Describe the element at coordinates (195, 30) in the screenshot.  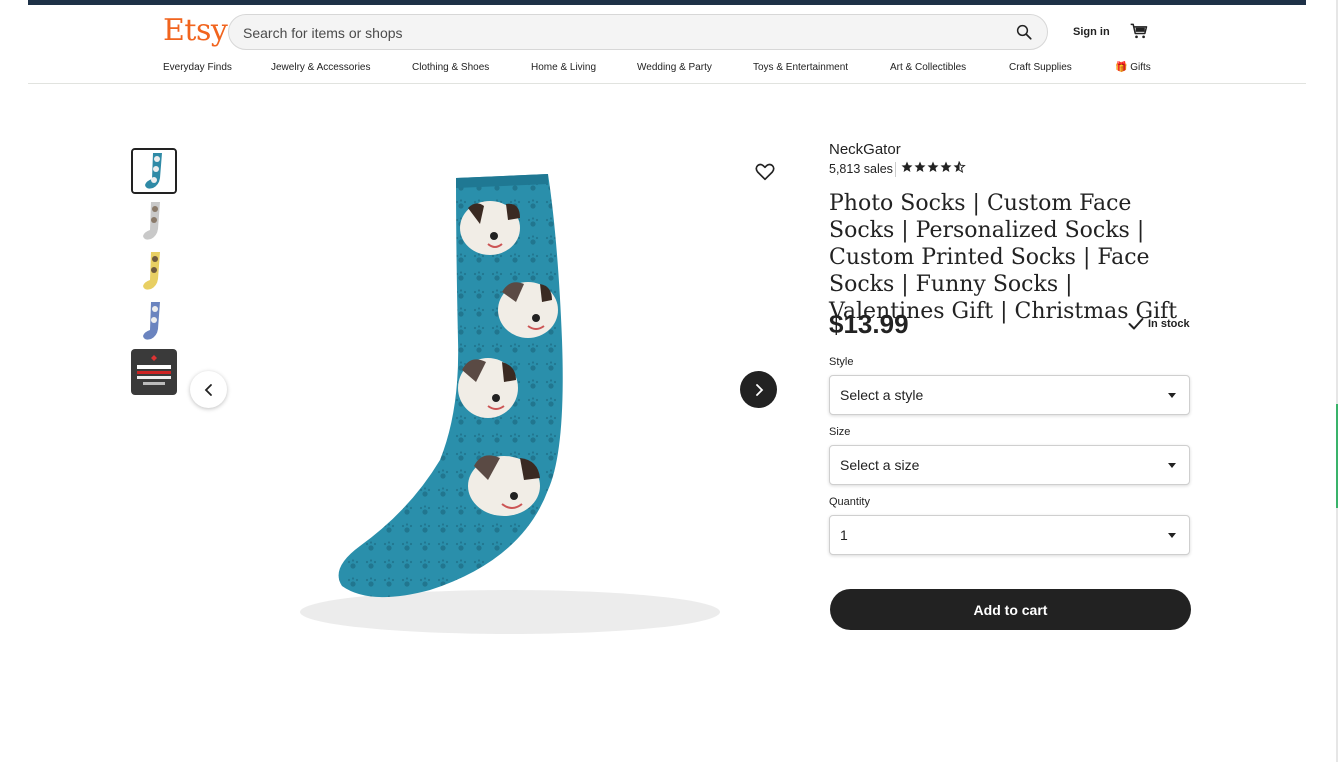
I see `etsy-logo: Etsy` at that location.